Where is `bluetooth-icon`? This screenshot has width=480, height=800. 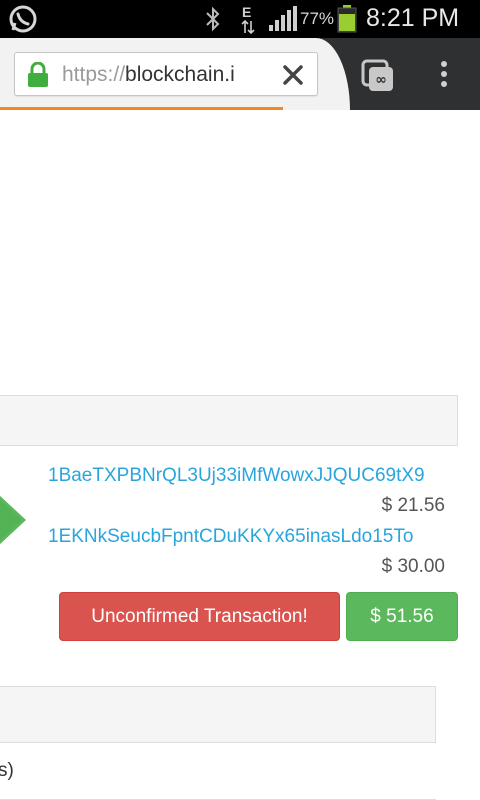
bluetooth-icon is located at coordinates (213, 19).